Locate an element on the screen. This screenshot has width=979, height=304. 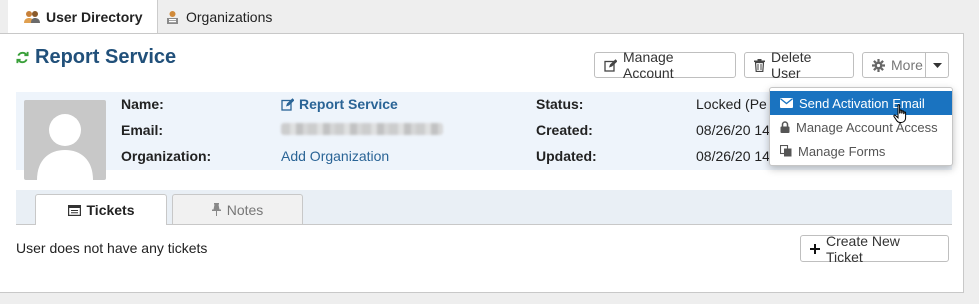
manage-account-button: Manage Account is located at coordinates (665, 65).